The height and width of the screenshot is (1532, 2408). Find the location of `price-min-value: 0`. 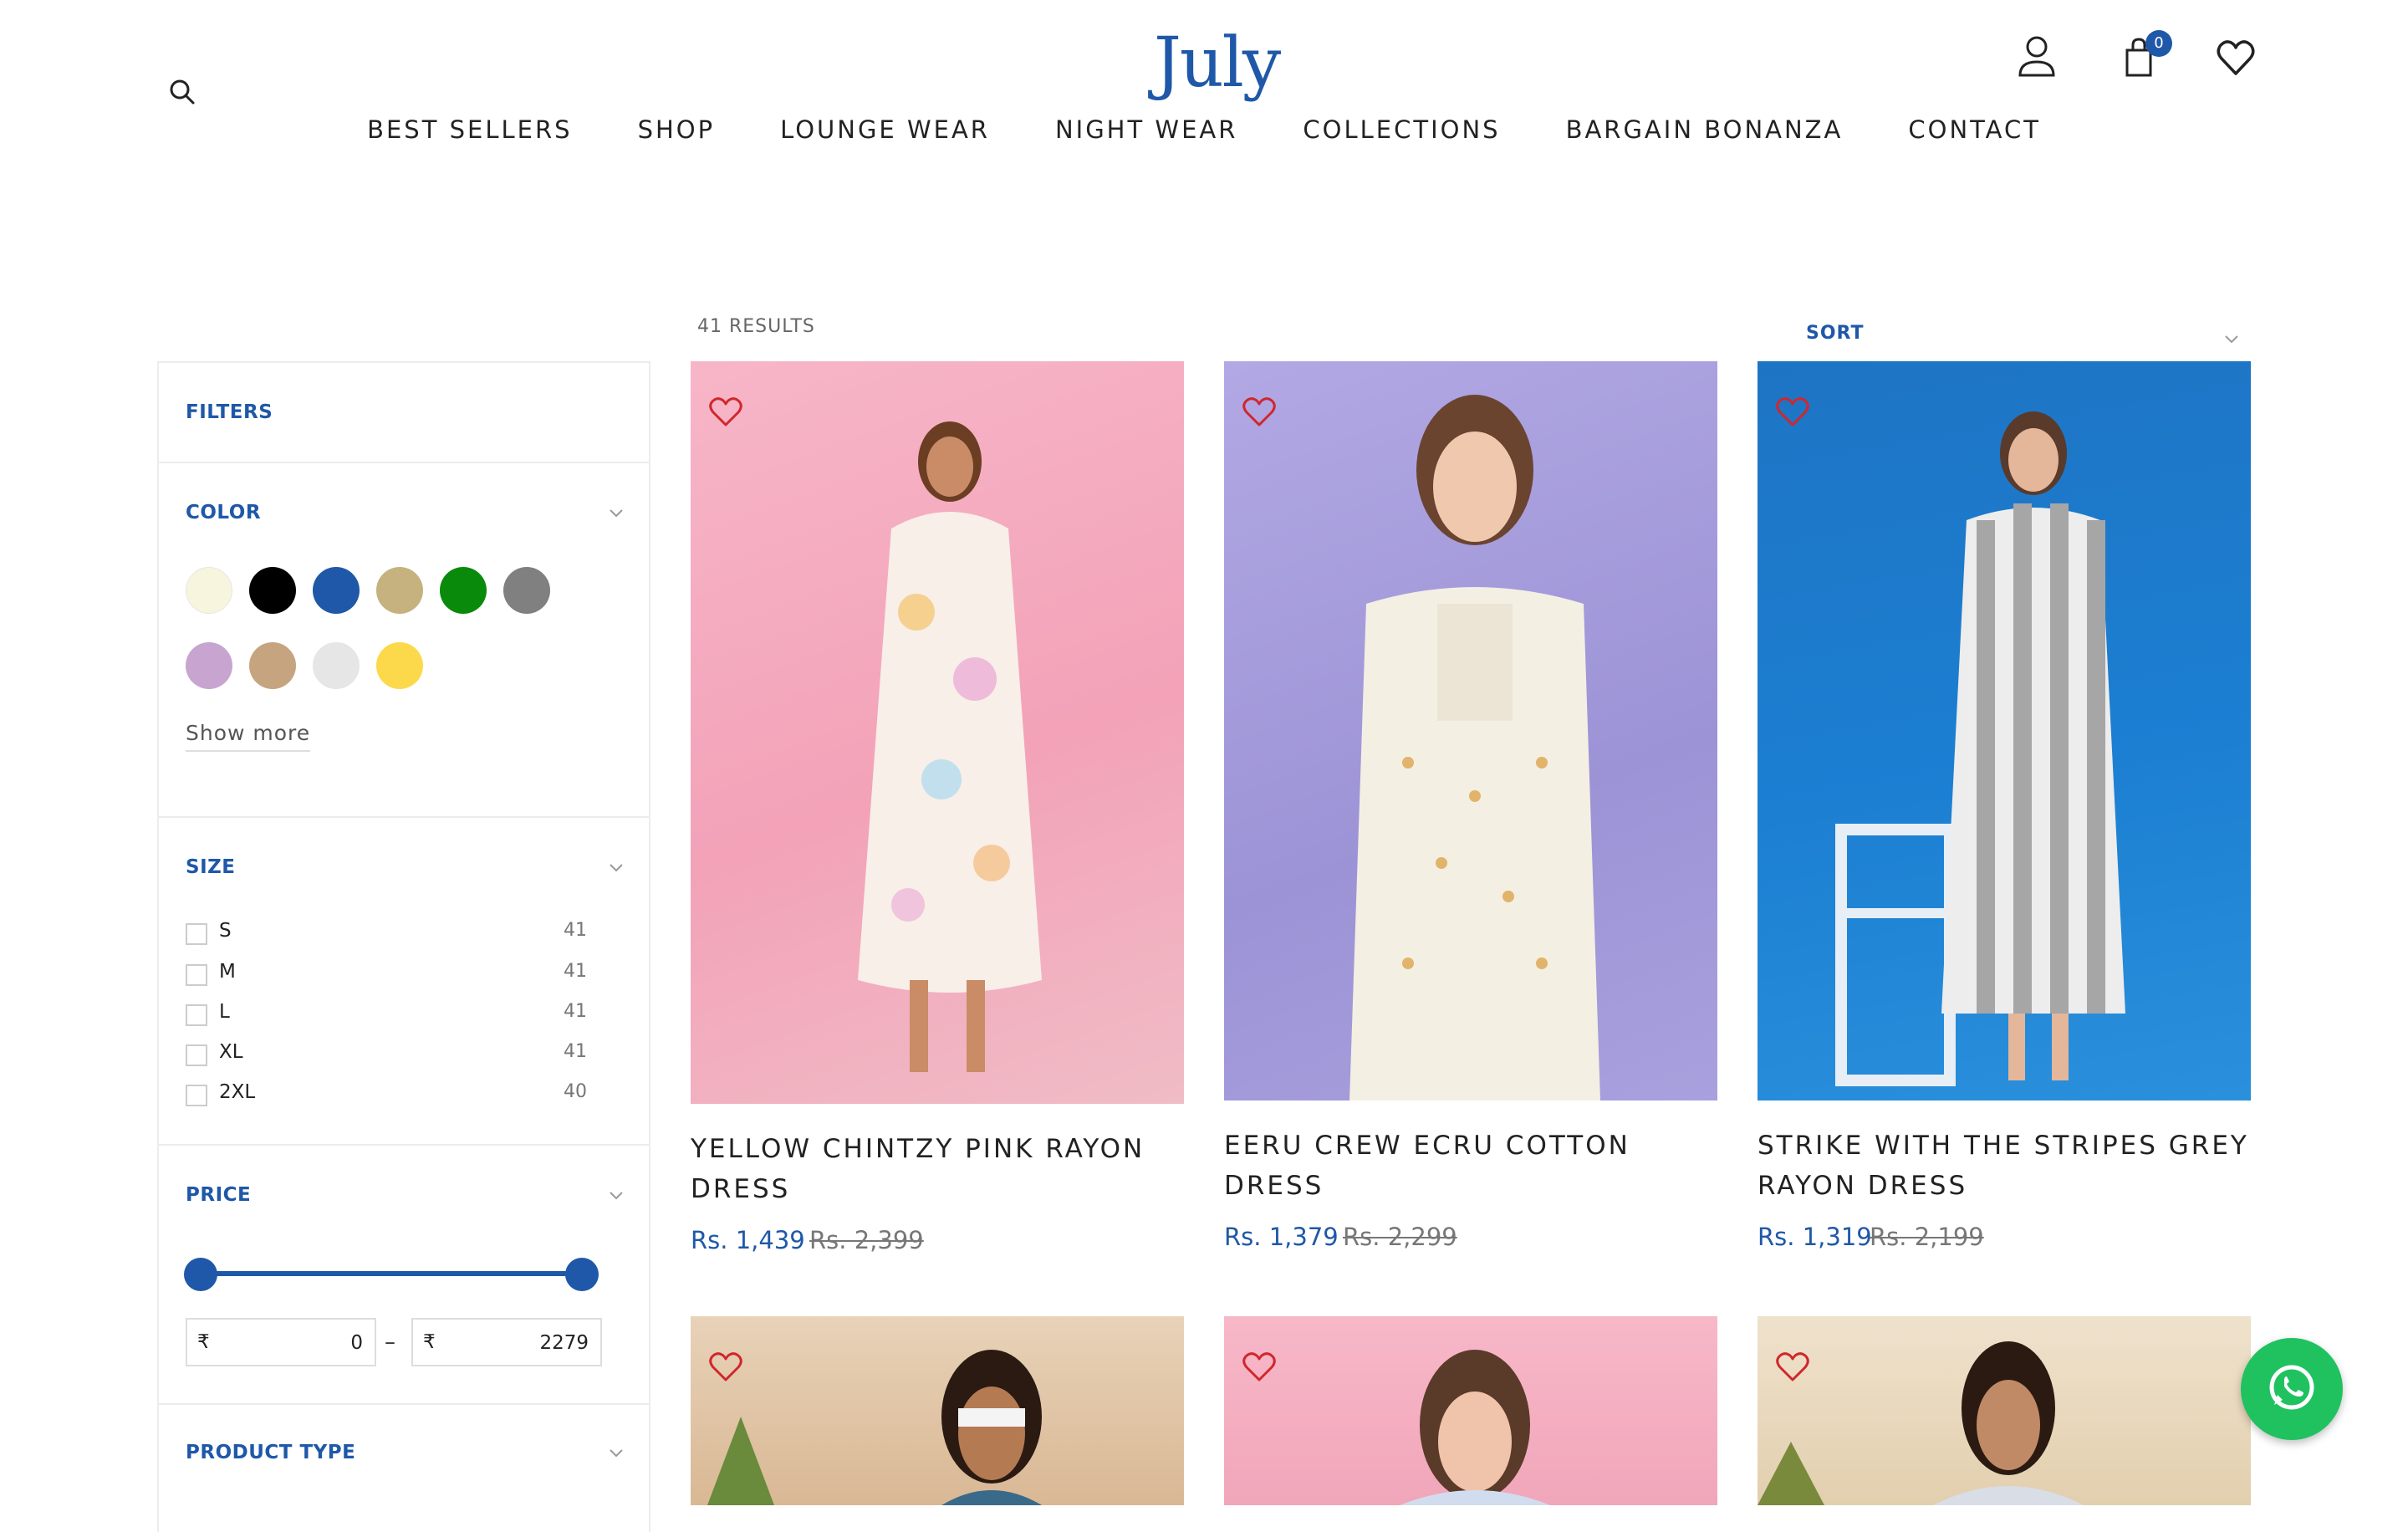

price-min-value: 0 is located at coordinates (357, 1343).